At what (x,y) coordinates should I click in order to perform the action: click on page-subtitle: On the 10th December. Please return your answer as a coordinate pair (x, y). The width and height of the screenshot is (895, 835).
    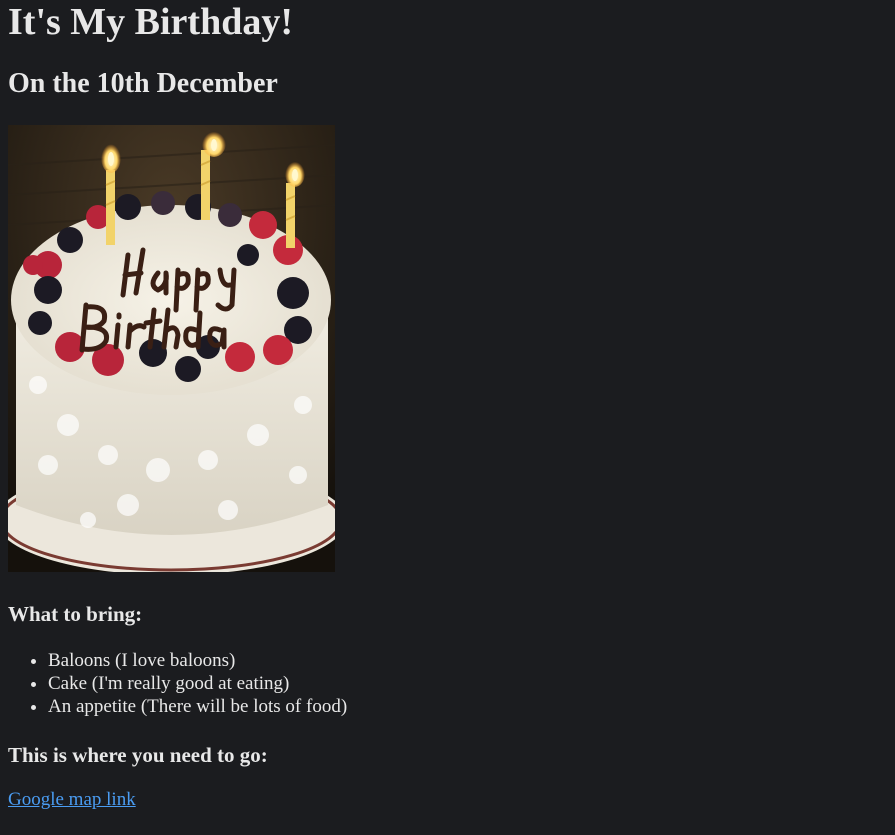
    Looking at the image, I should click on (143, 83).